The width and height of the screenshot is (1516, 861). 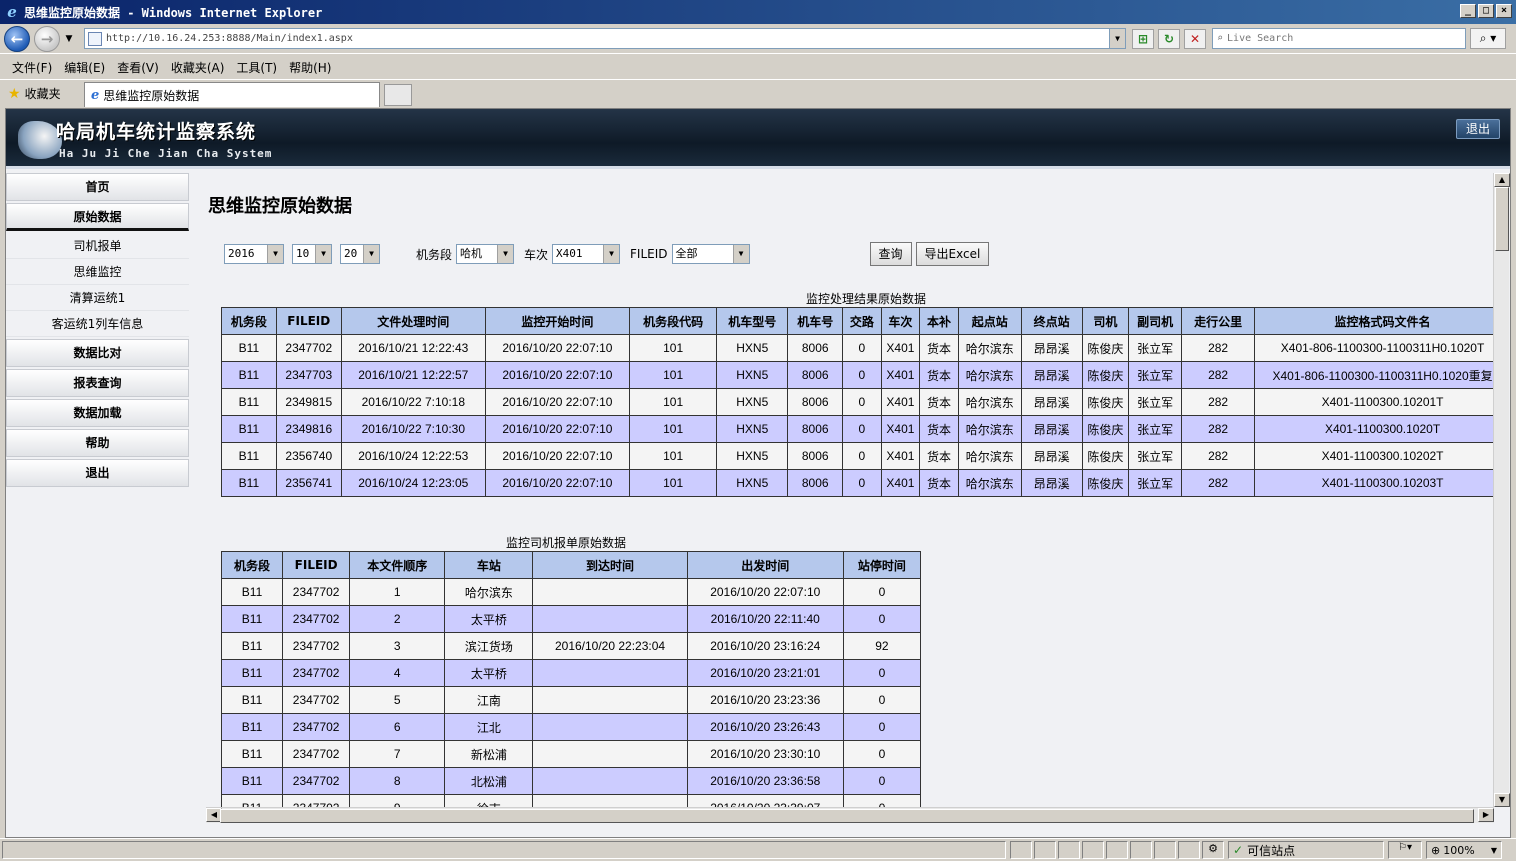 What do you see at coordinates (1143, 39) in the screenshot?
I see `compatibility-icon: ⊞` at bounding box center [1143, 39].